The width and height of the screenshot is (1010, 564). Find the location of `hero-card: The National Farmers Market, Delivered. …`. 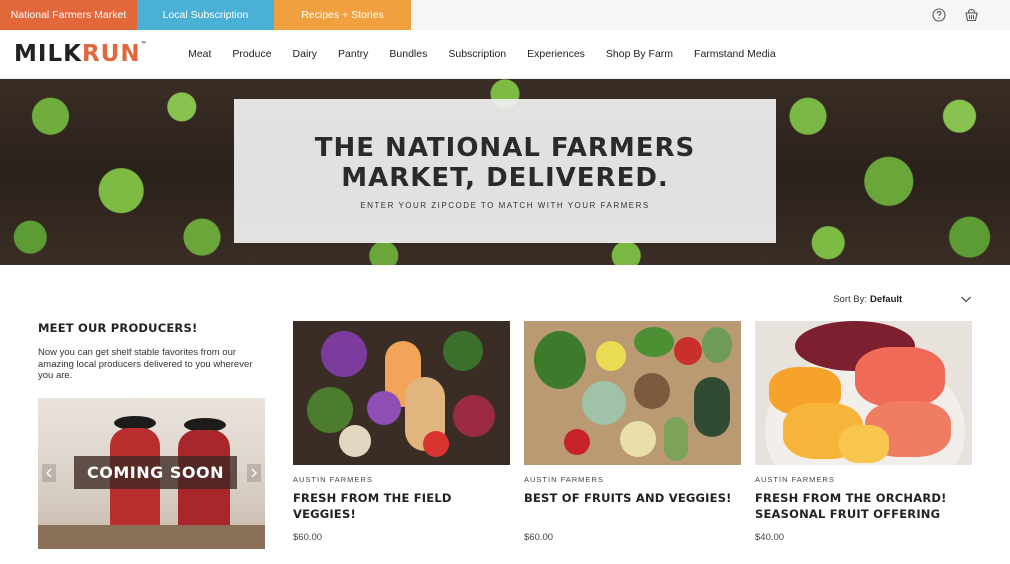

hero-card: The National Farmers Market, Delivered. … is located at coordinates (505, 171).